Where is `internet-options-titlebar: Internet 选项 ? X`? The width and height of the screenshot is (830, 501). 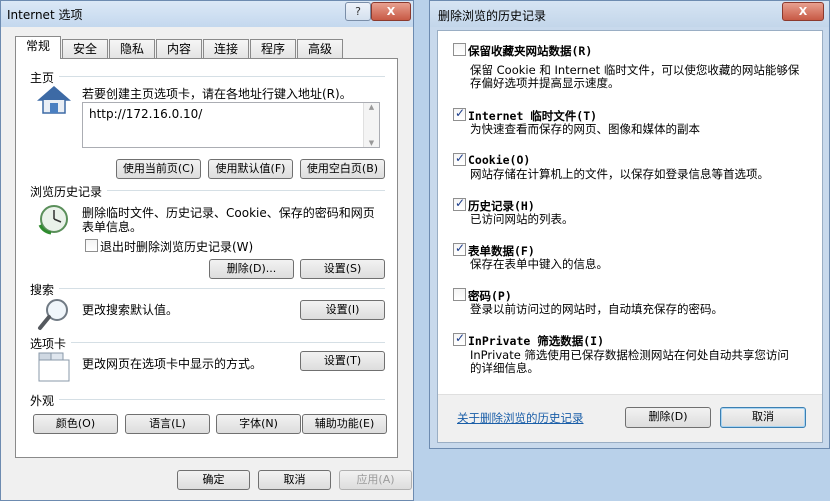 internet-options-titlebar: Internet 选项 ? X is located at coordinates (207, 14).